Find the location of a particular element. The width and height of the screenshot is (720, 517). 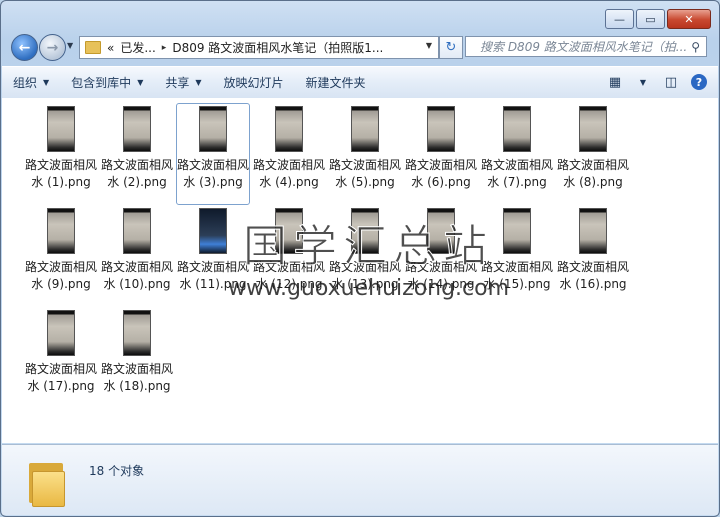

new-folder-label: 新建文件夹 is located at coordinates (335, 83).